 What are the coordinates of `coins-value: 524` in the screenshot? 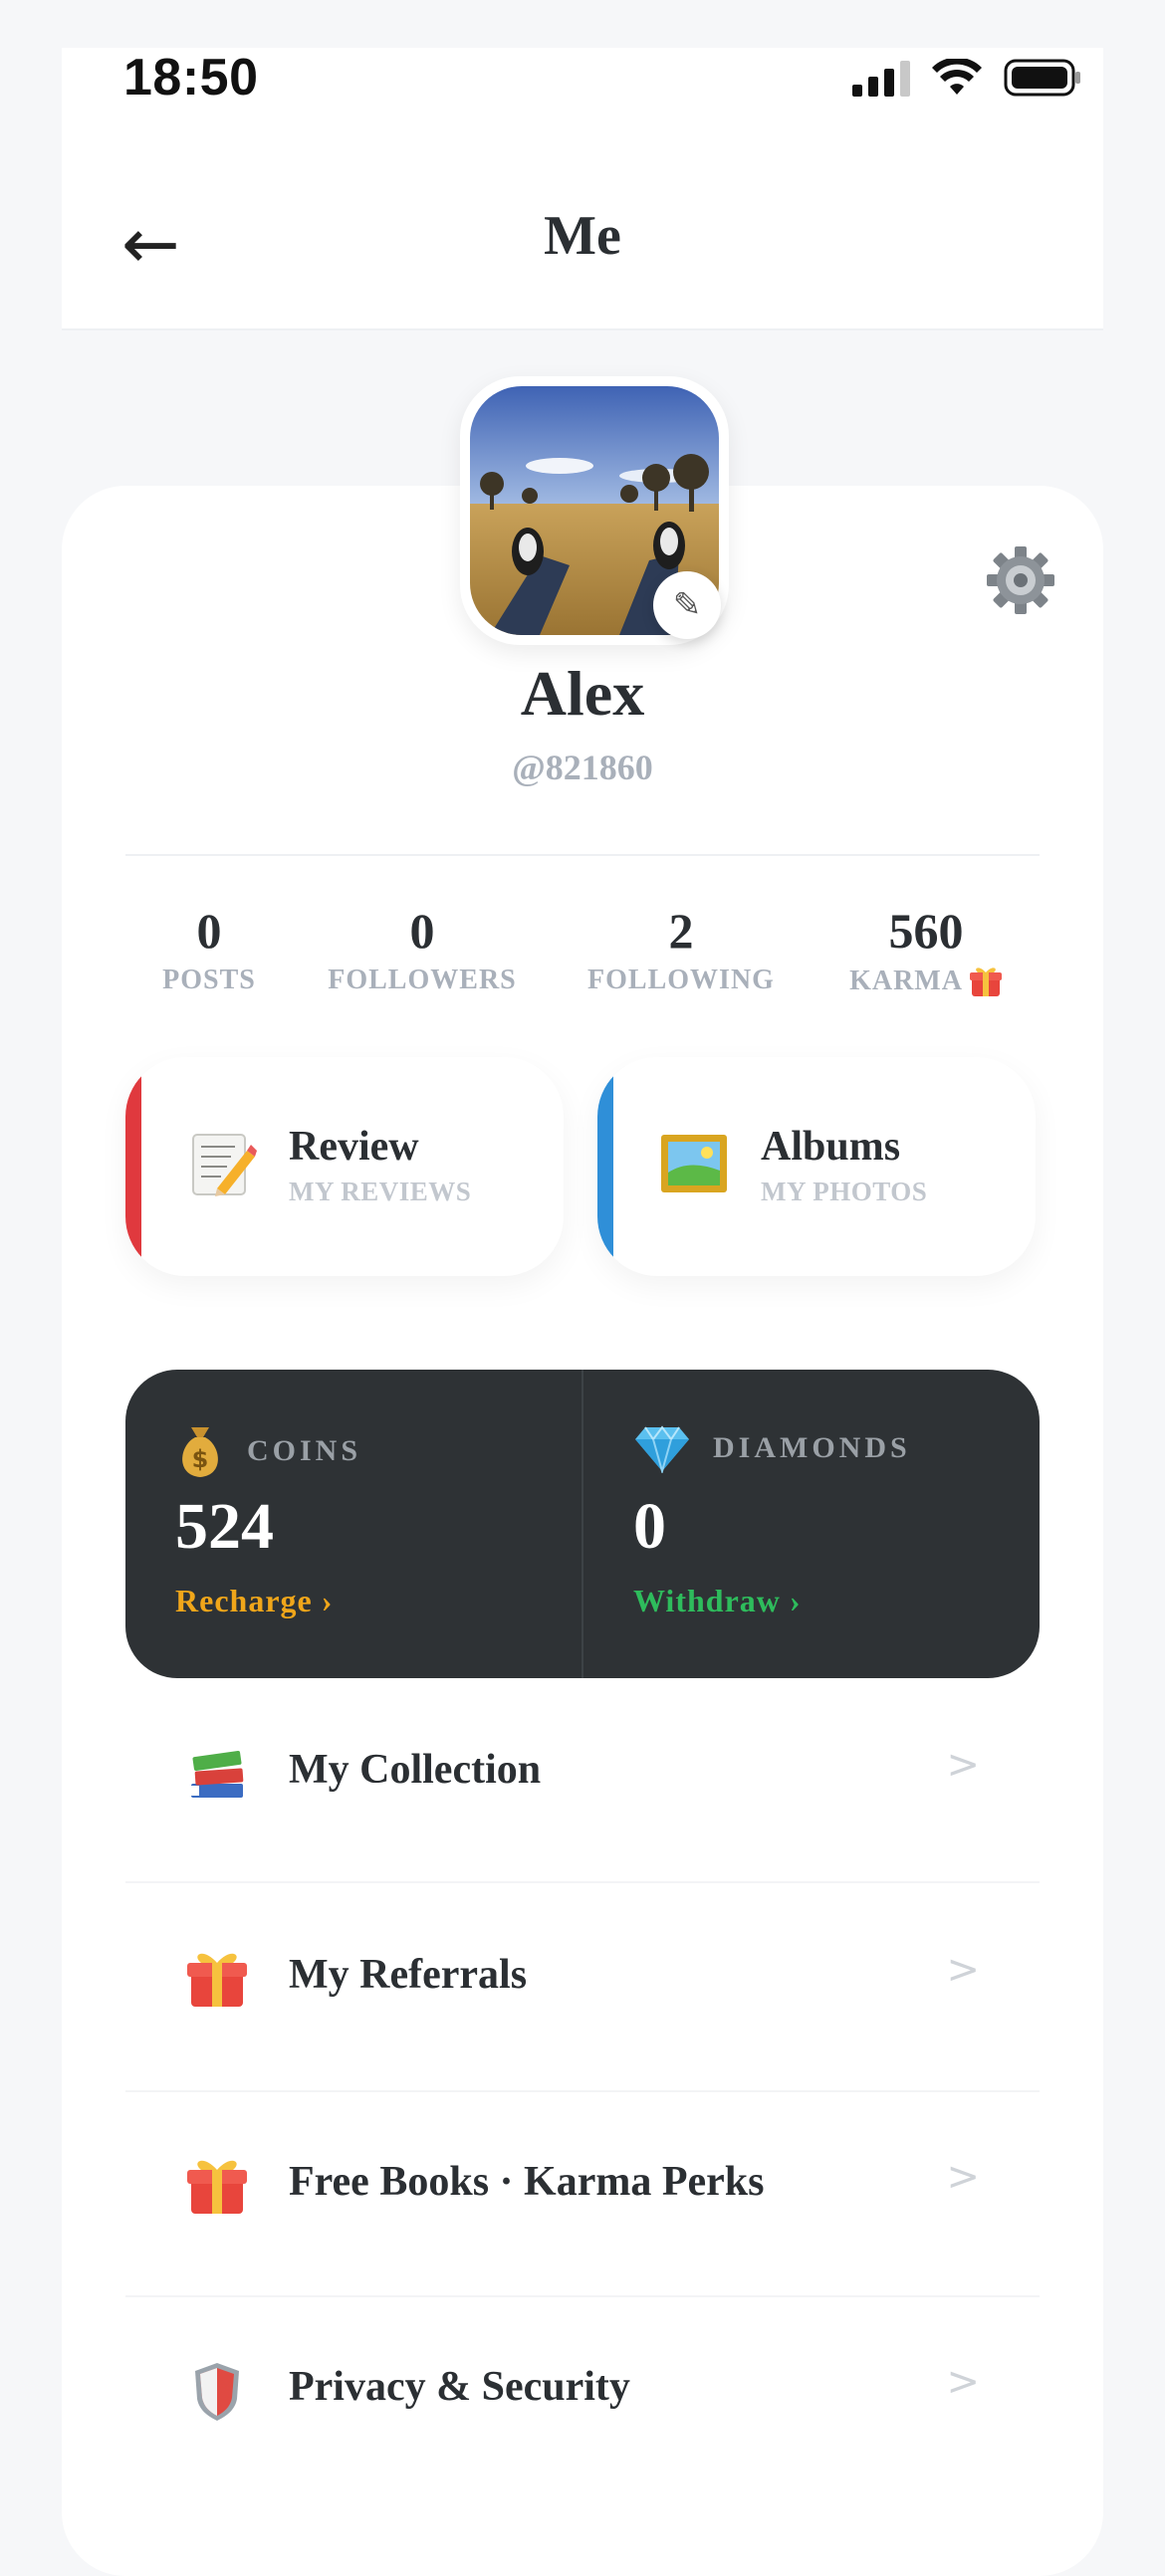 It's located at (225, 1526).